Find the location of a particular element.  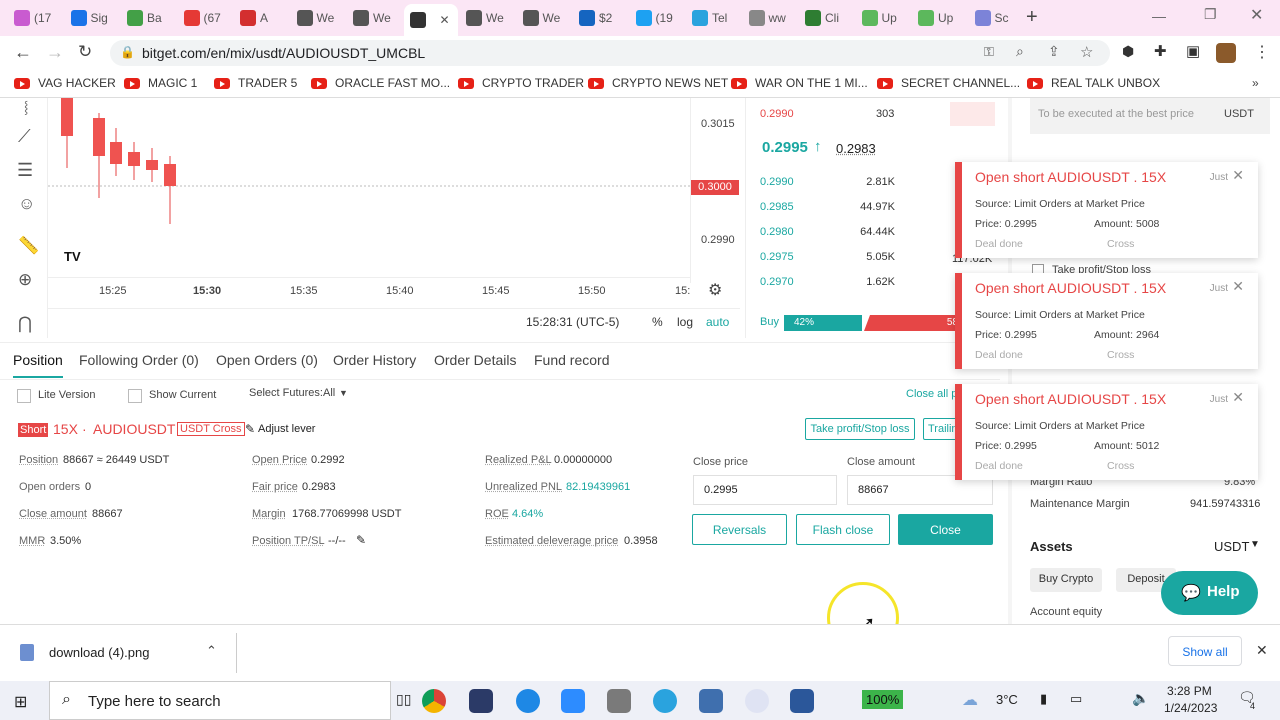

battery-indicator: 100% is located at coordinates (883, 699).